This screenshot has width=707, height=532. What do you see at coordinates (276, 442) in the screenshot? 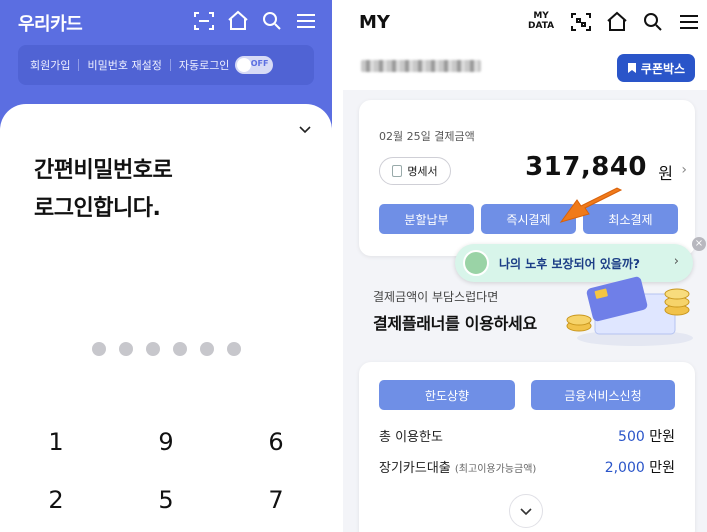
I see `keypad-key: 6` at bounding box center [276, 442].